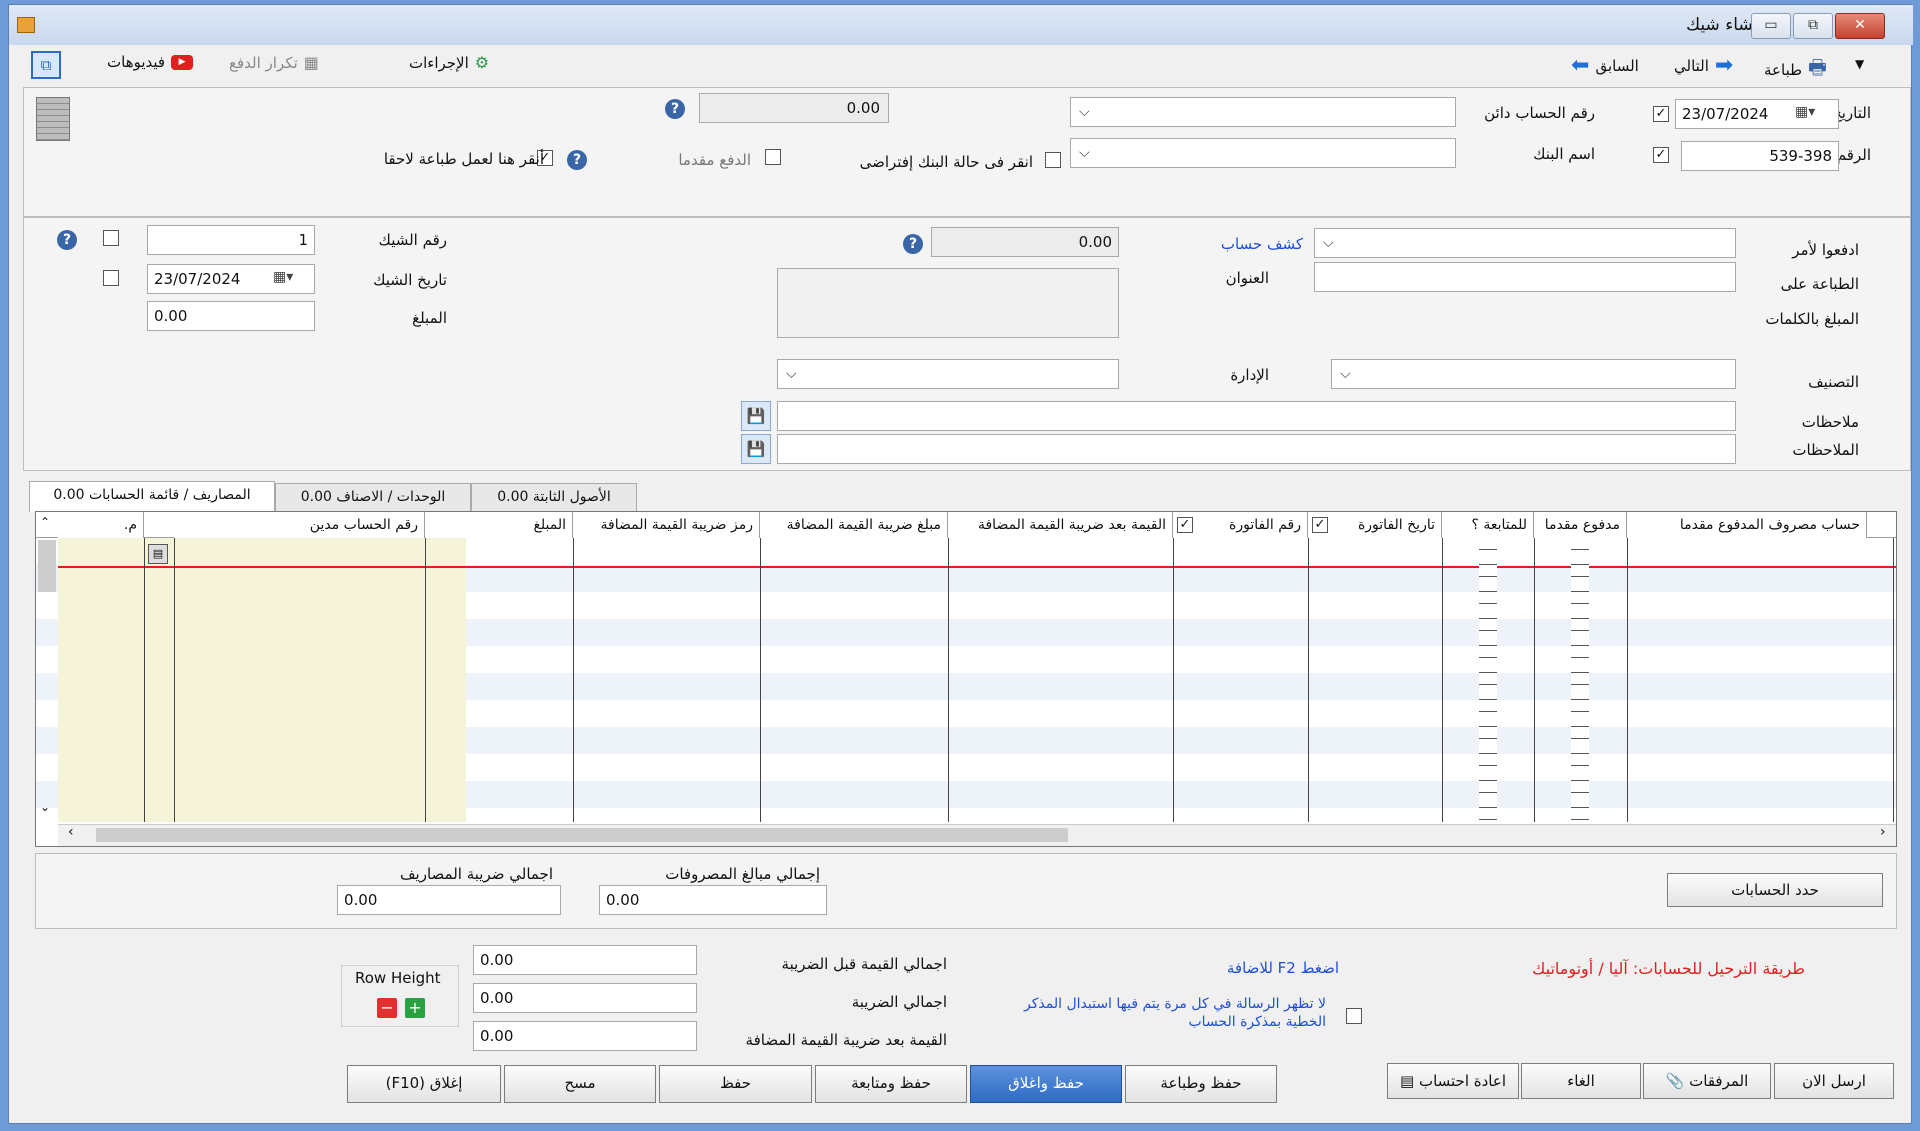  Describe the element at coordinates (1859, 64) in the screenshot. I see `dropdown-arrow-icon: ▼` at that location.